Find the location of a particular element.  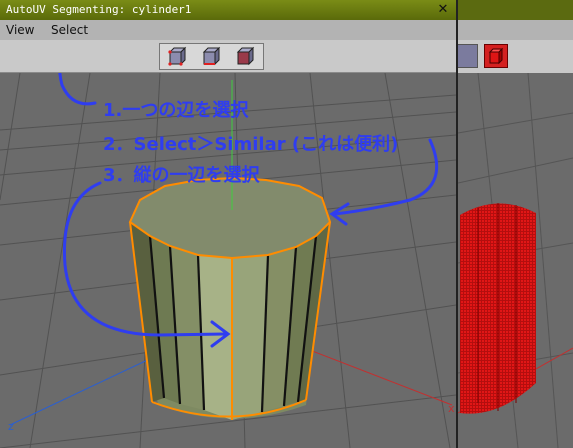

selection-mode-group is located at coordinates (211, 56).